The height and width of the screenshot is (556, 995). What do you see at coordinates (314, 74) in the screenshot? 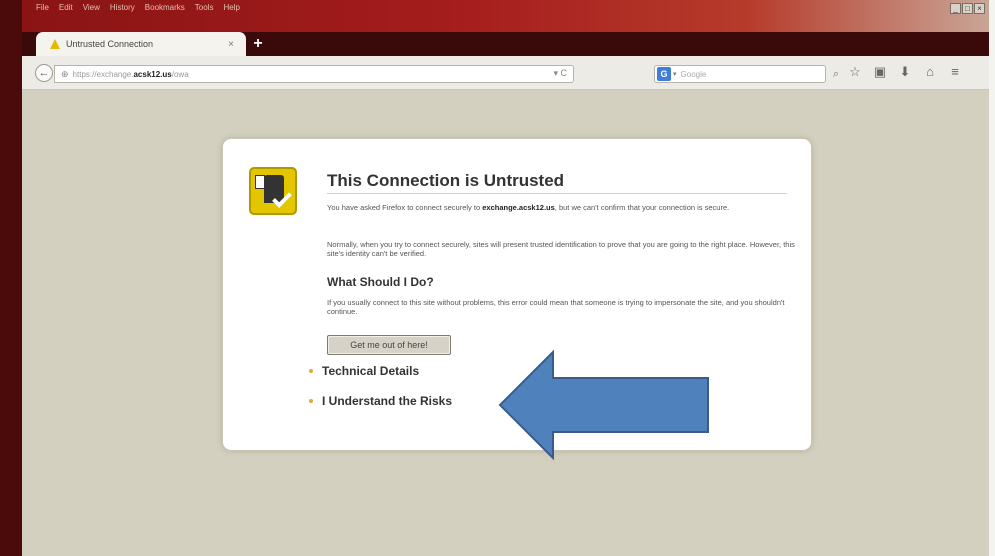
I see `url-bar: ⊕ https://exchange. acsk12.us /owa ▾ C` at bounding box center [314, 74].